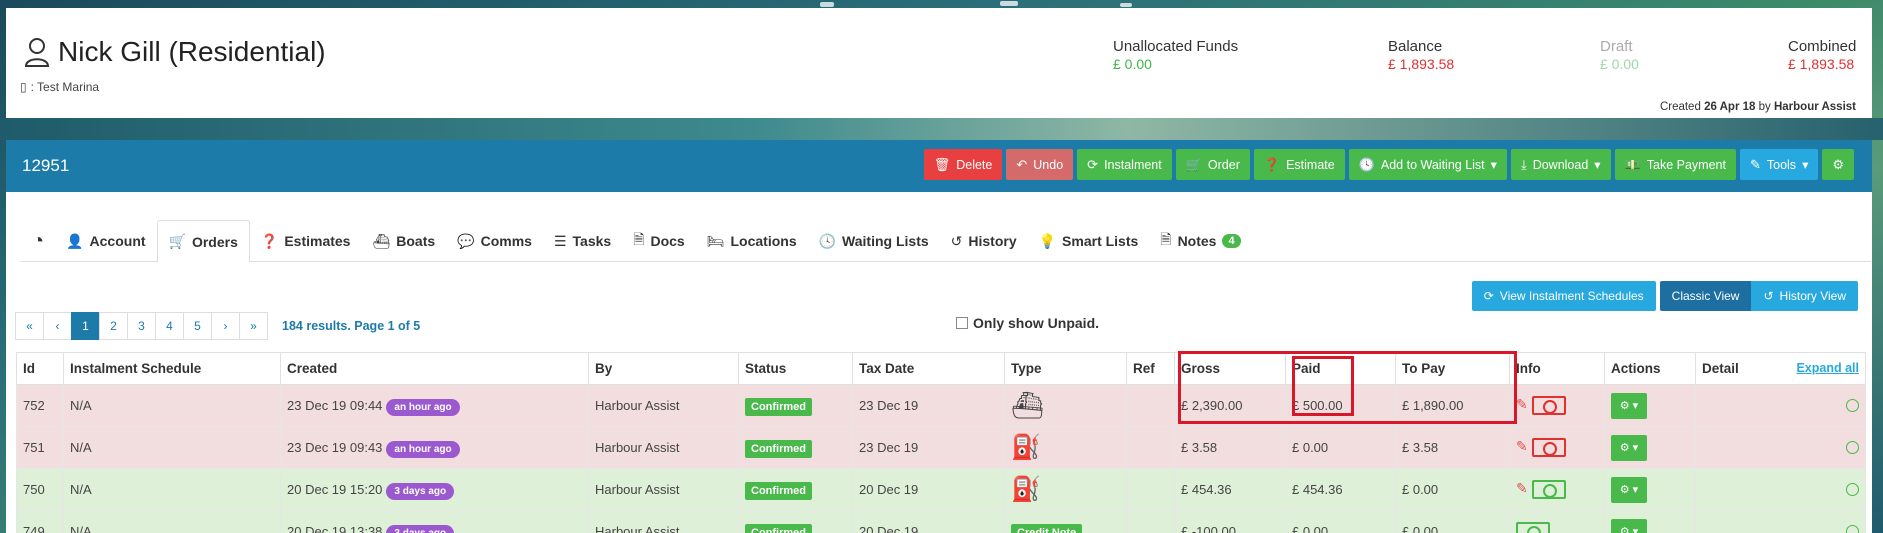  What do you see at coordinates (1230, 368) in the screenshot?
I see `col-gross: Gross` at bounding box center [1230, 368].